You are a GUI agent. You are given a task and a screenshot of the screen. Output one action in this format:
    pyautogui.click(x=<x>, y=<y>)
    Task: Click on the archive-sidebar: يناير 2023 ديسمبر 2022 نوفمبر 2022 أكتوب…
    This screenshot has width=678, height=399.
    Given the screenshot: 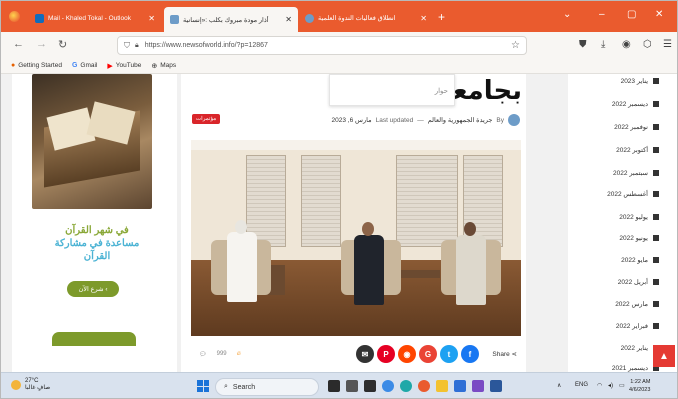 What is the action you would take?
    pyautogui.click(x=622, y=223)
    